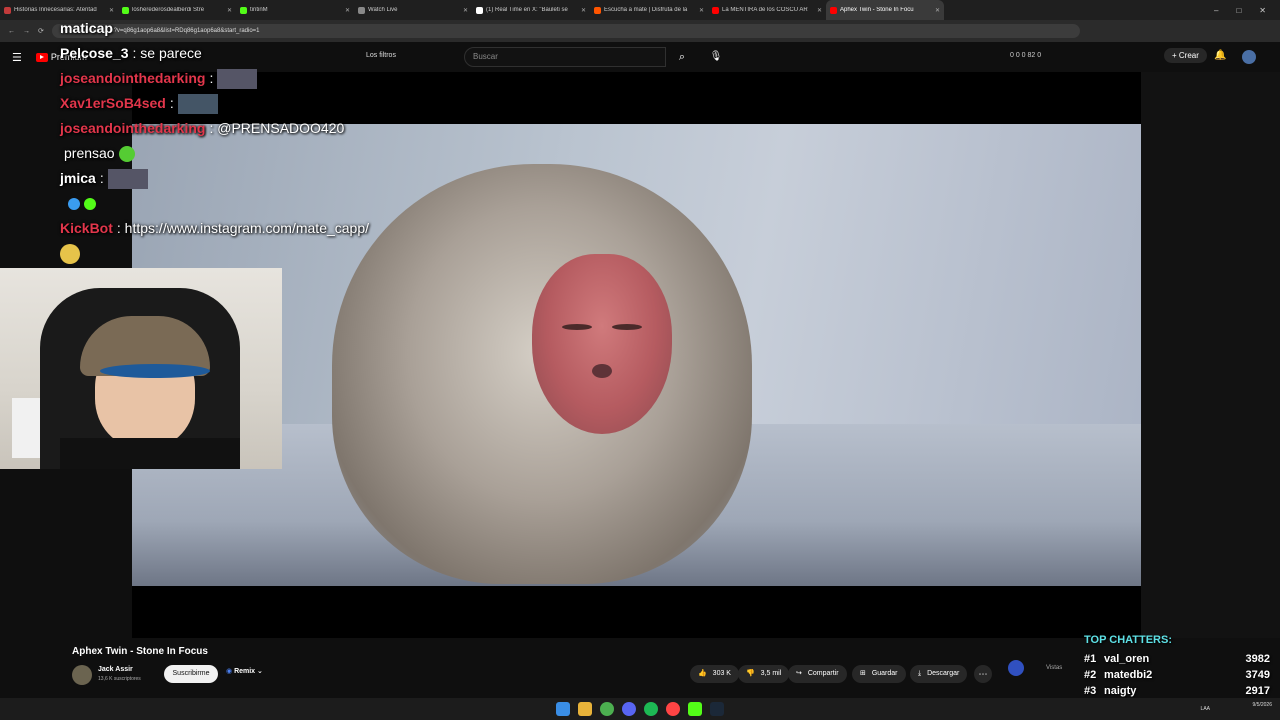  I want to click on chat-message: joseandointhedarking:, so click(214, 78).